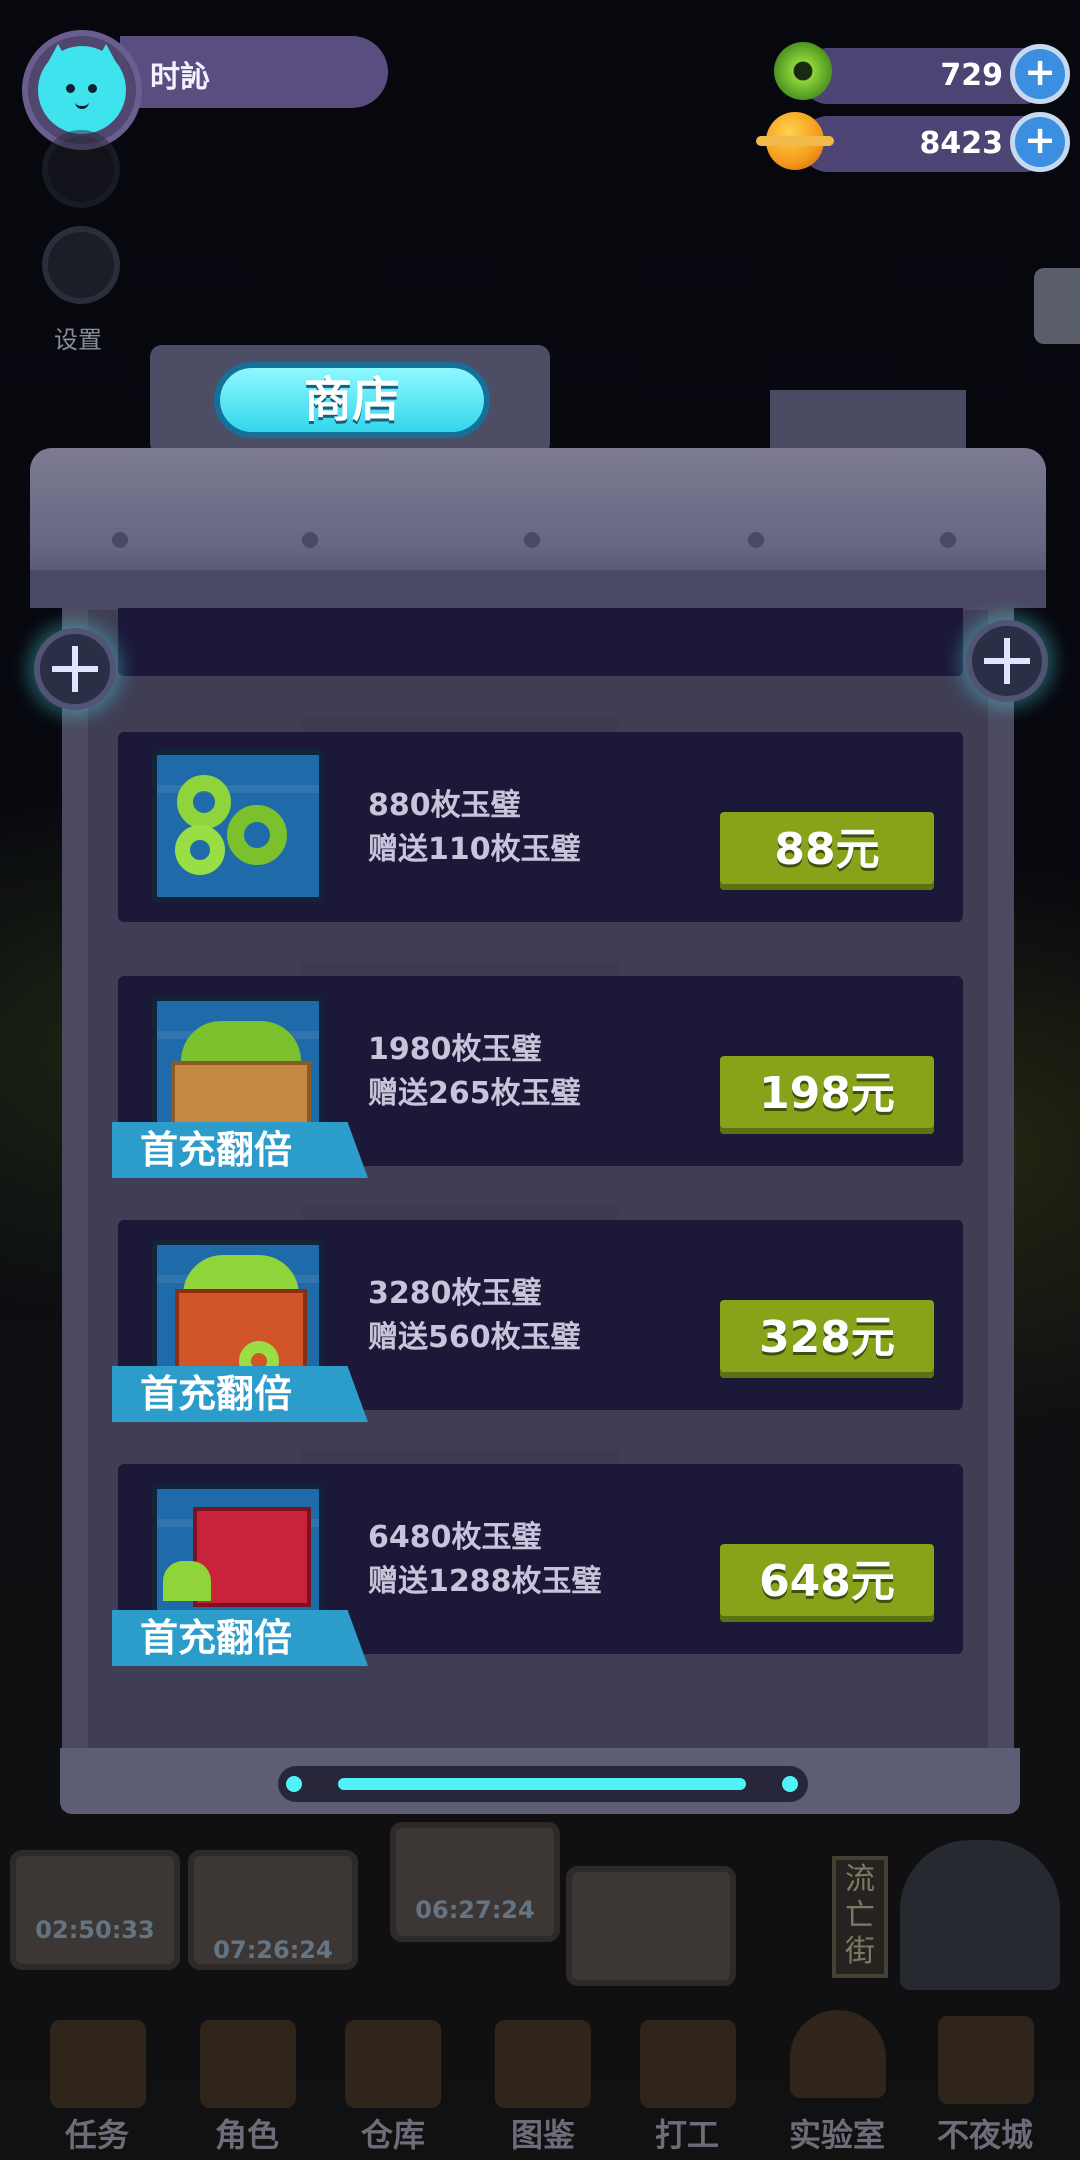 This screenshot has width=1080, height=2160. What do you see at coordinates (971, 75) in the screenshot?
I see `jade-count: 729` at bounding box center [971, 75].